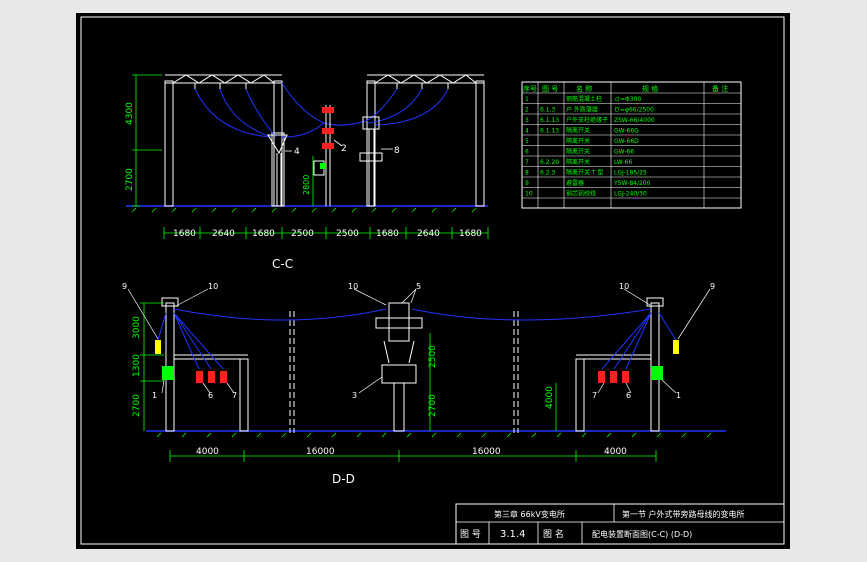  What do you see at coordinates (615, 452) in the screenshot?
I see `dd-span-4: 4000` at bounding box center [615, 452].